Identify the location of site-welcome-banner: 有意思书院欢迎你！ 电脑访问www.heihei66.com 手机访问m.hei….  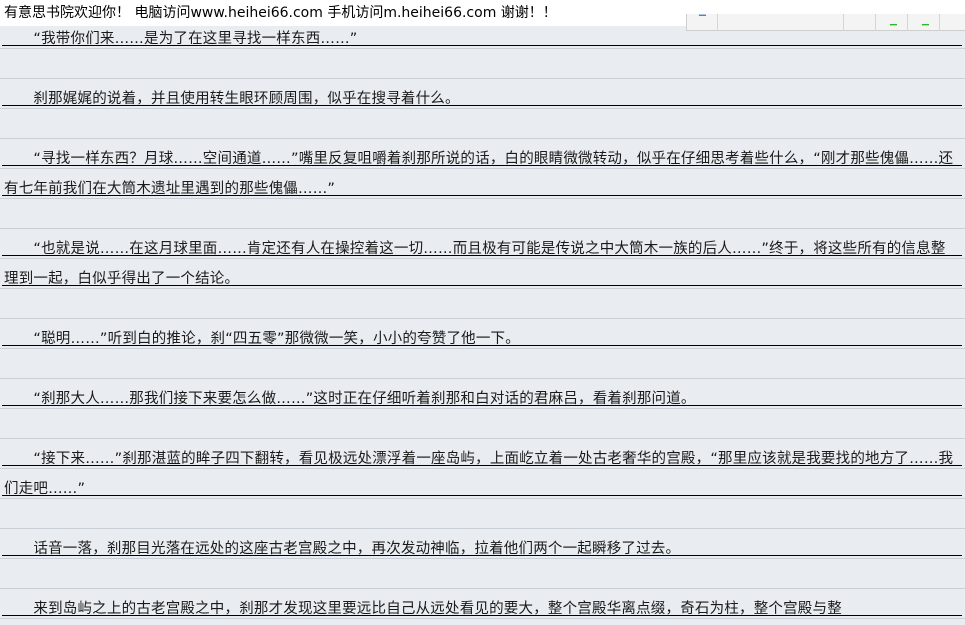
(280, 13).